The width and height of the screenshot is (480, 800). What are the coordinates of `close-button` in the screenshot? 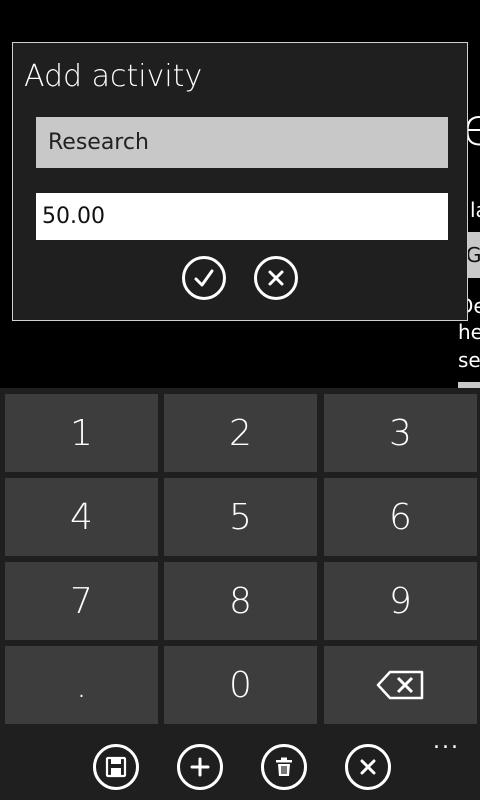 It's located at (368, 767).